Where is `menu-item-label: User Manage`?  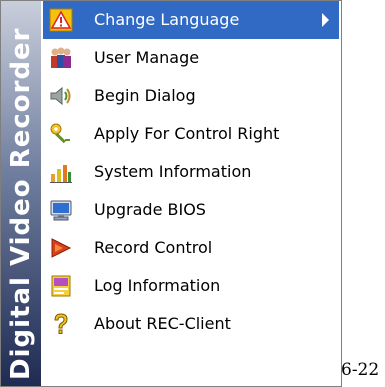 menu-item-label: User Manage is located at coordinates (147, 57).